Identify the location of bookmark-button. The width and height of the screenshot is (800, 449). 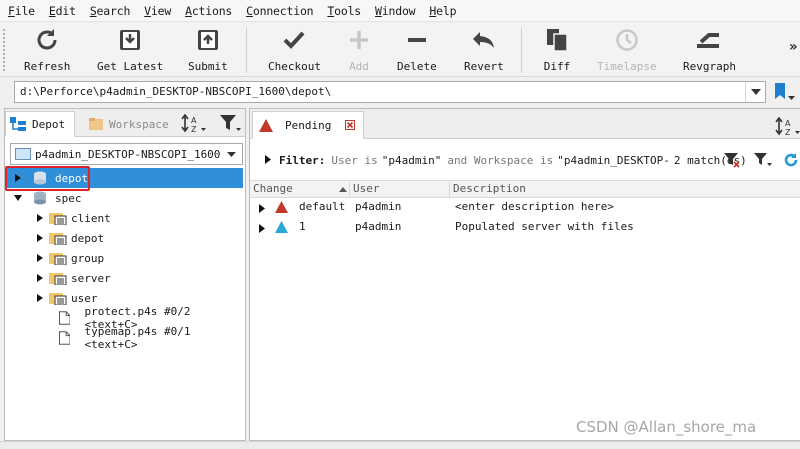
(785, 93).